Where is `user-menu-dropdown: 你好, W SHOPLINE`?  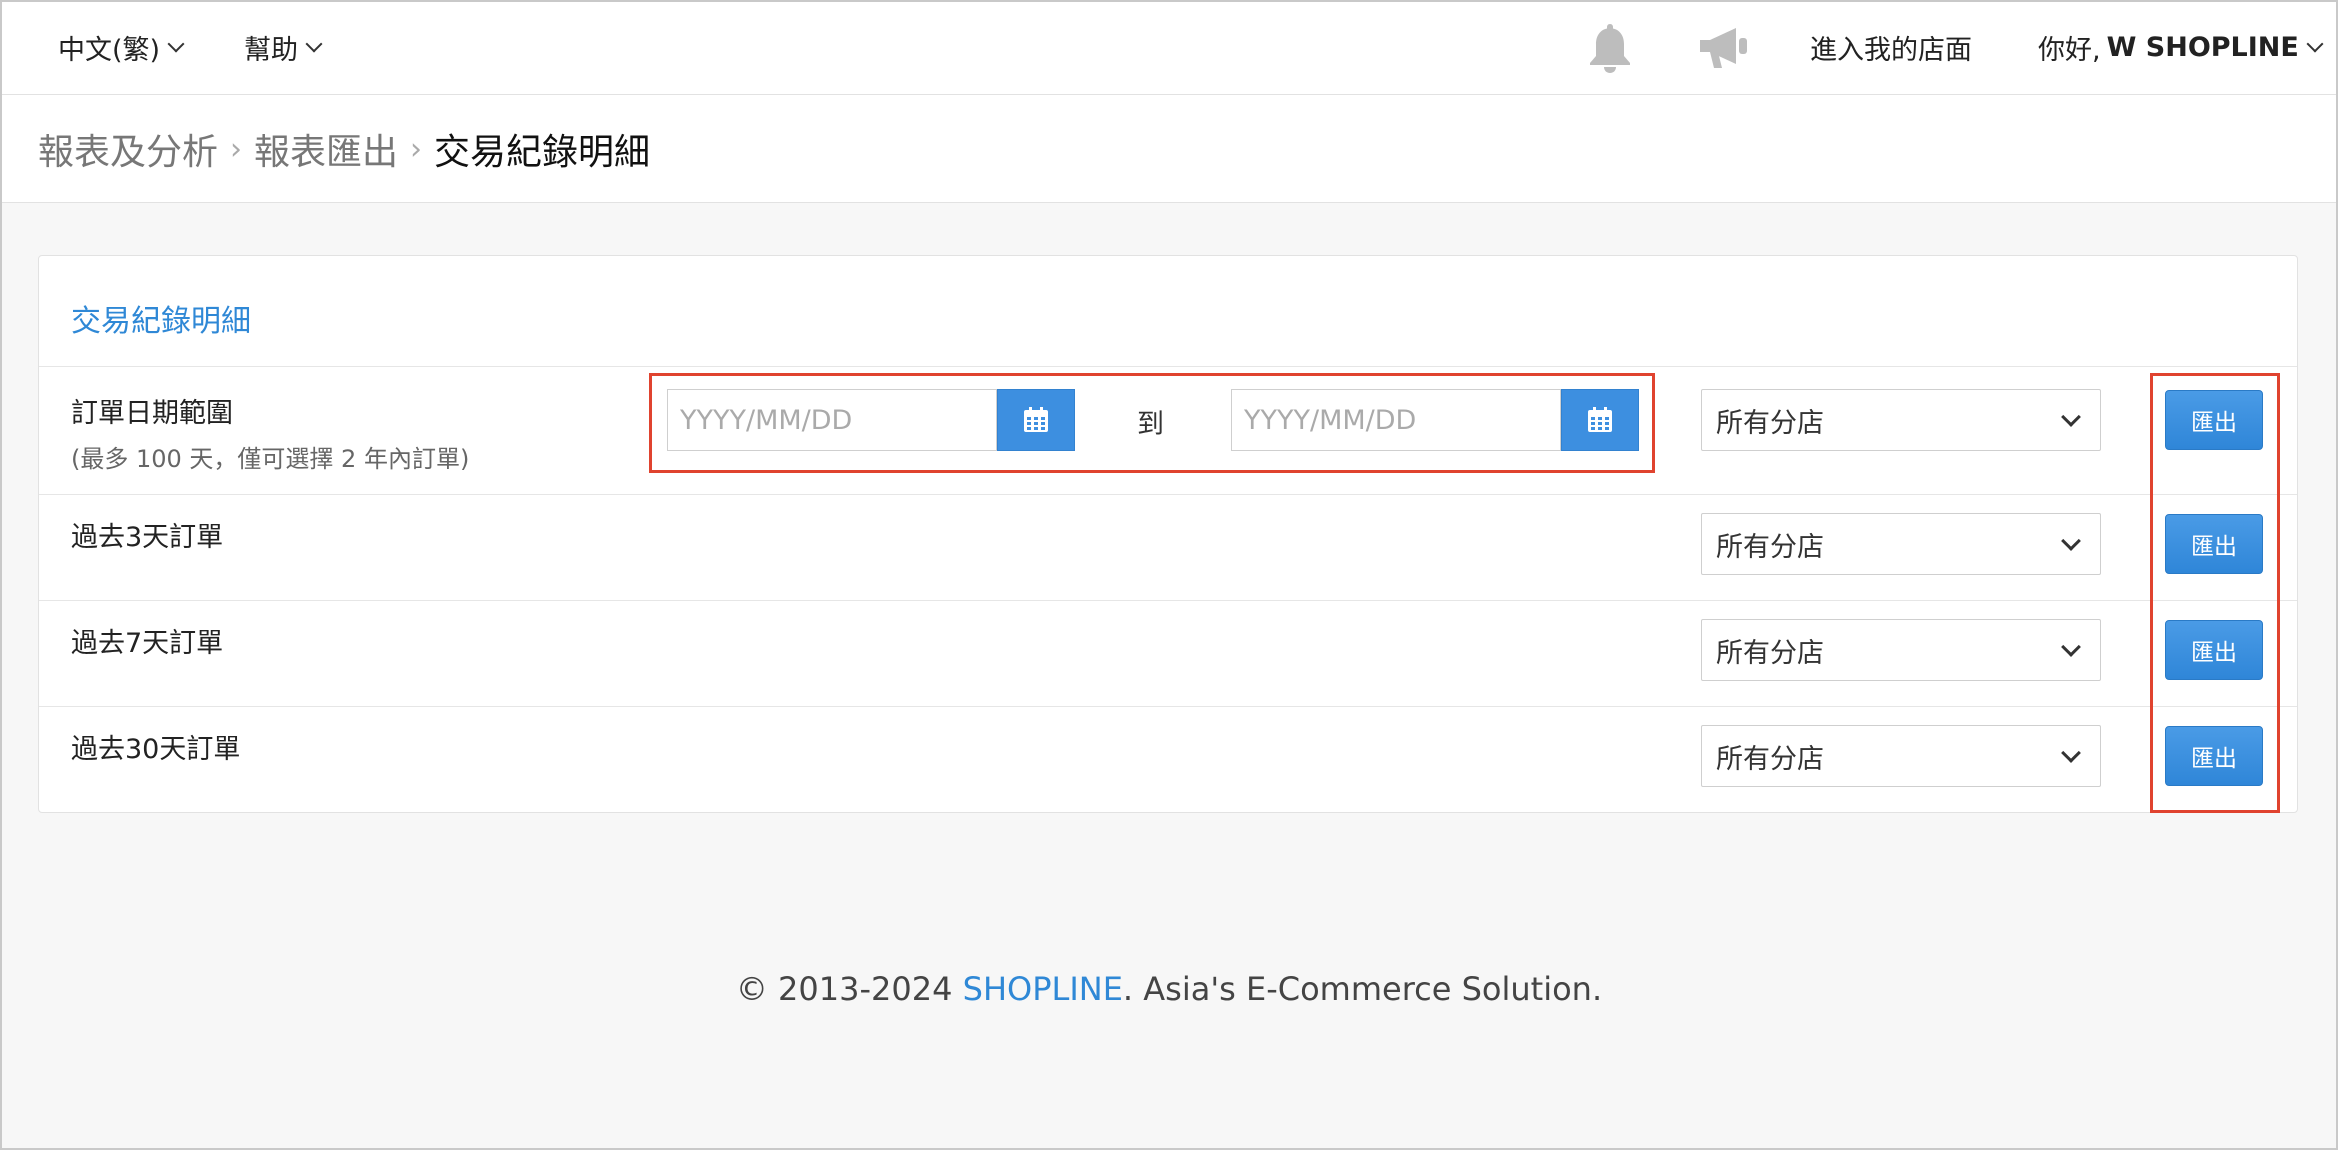 user-menu-dropdown: 你好, W SHOPLINE is located at coordinates (2181, 47).